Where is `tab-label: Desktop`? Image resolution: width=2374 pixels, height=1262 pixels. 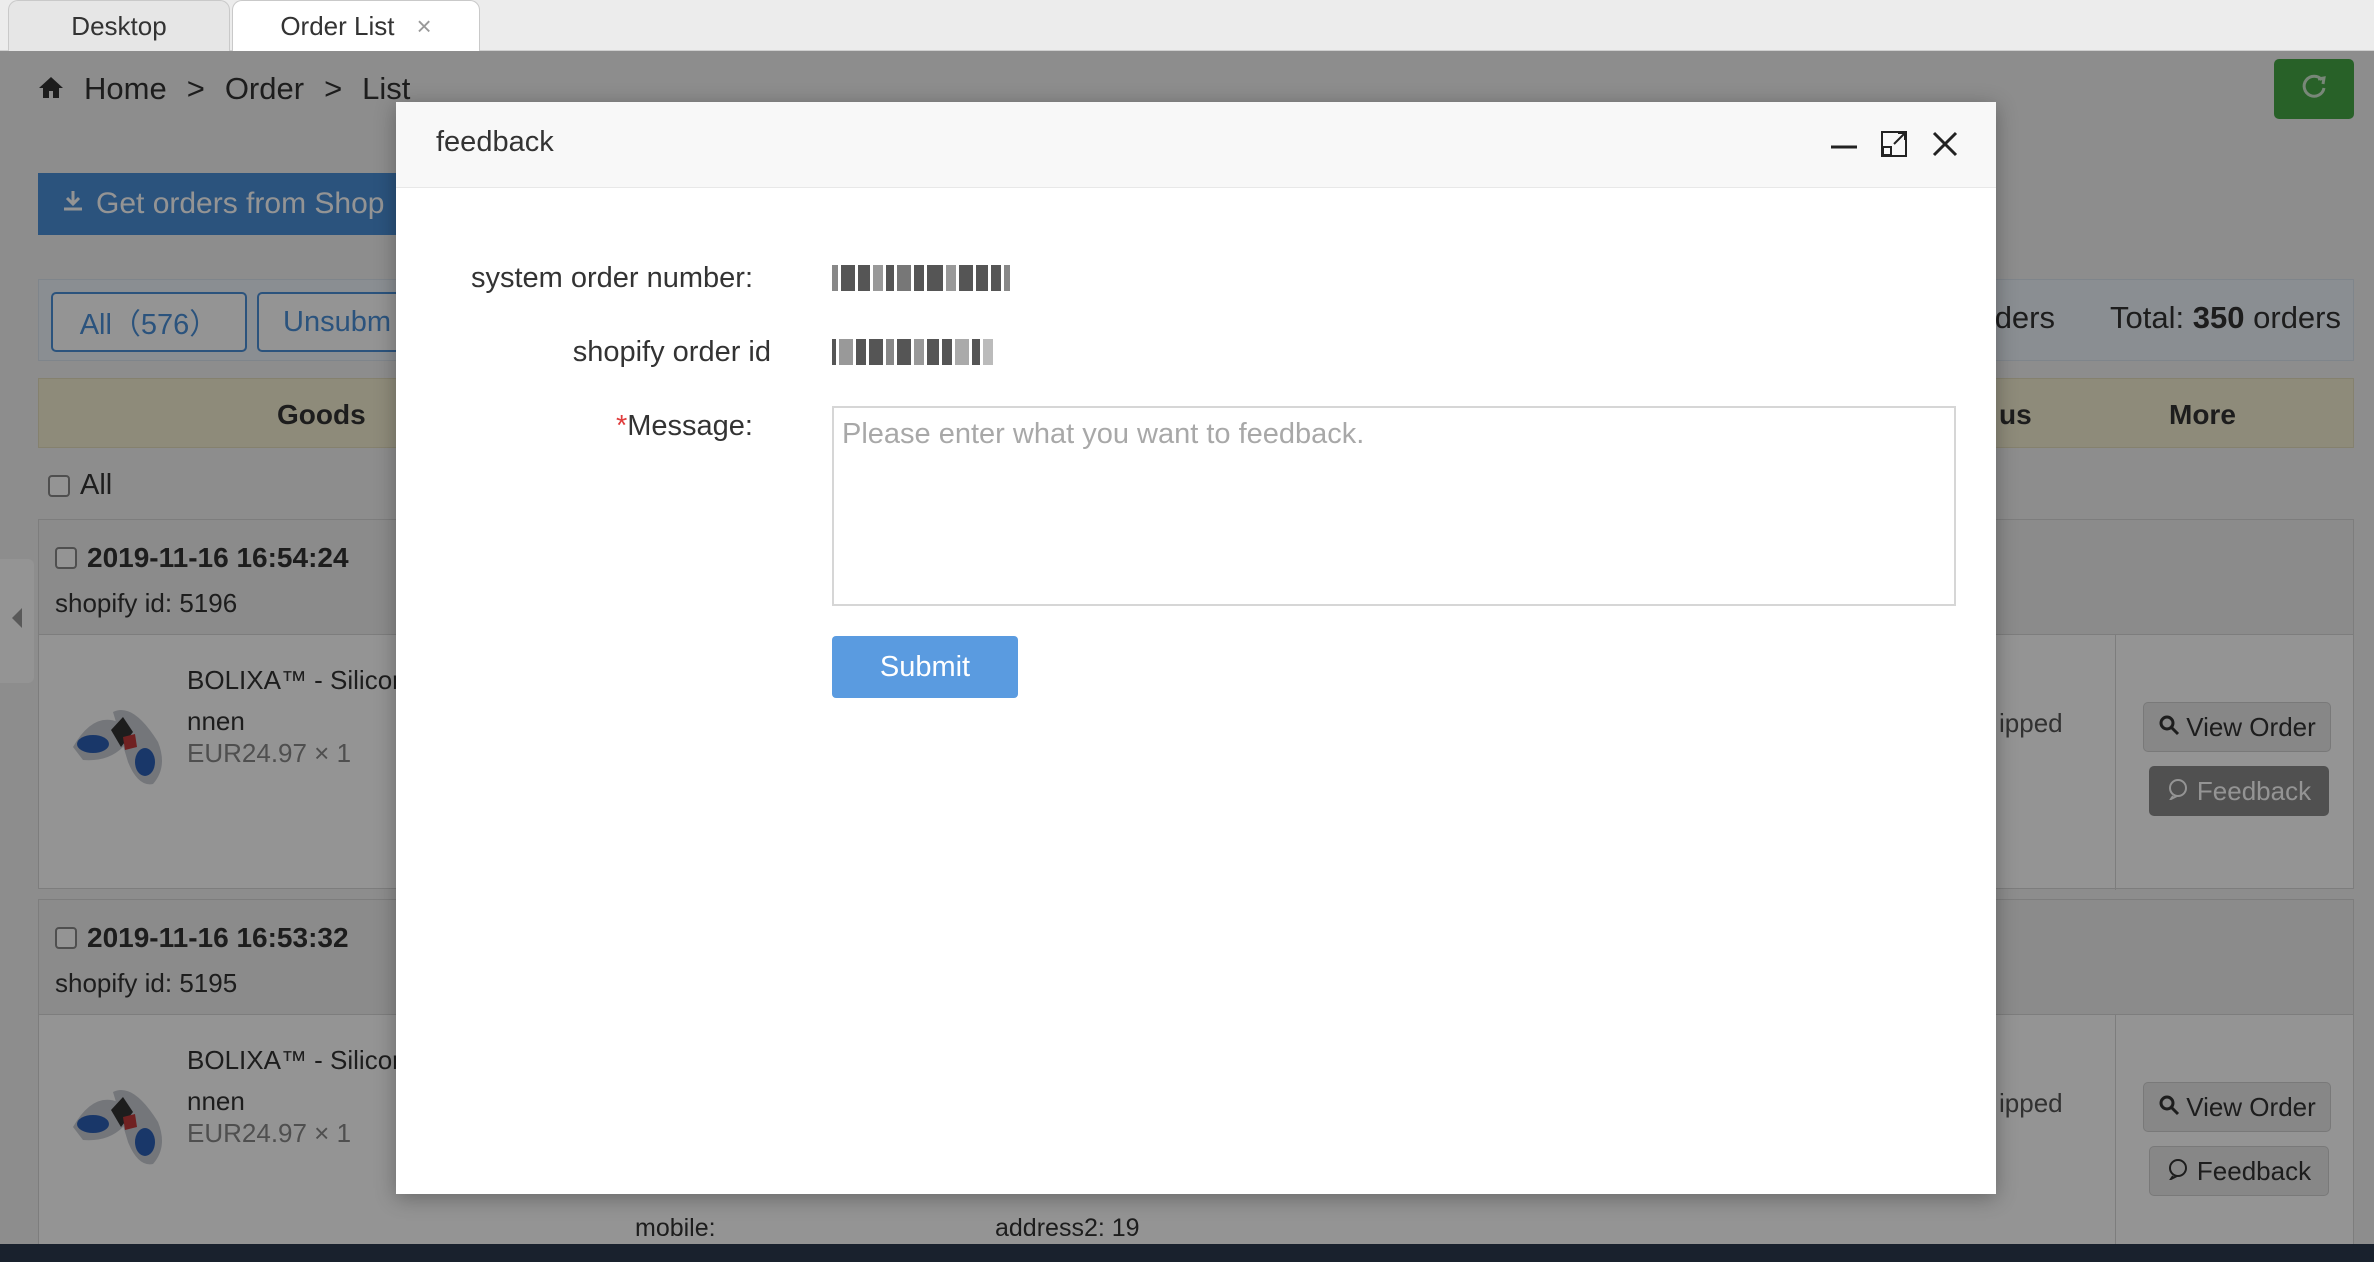 tab-label: Desktop is located at coordinates (119, 25).